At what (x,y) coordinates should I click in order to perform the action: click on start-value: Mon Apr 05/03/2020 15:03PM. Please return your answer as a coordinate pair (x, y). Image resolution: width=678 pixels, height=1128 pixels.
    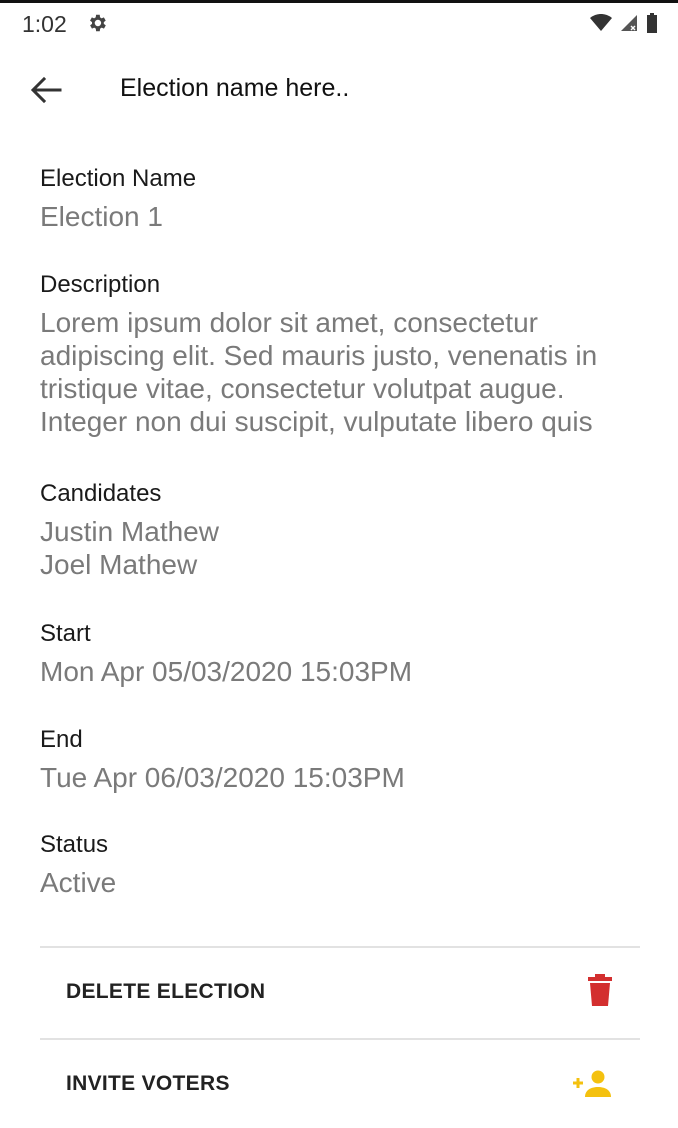
    Looking at the image, I should click on (226, 671).